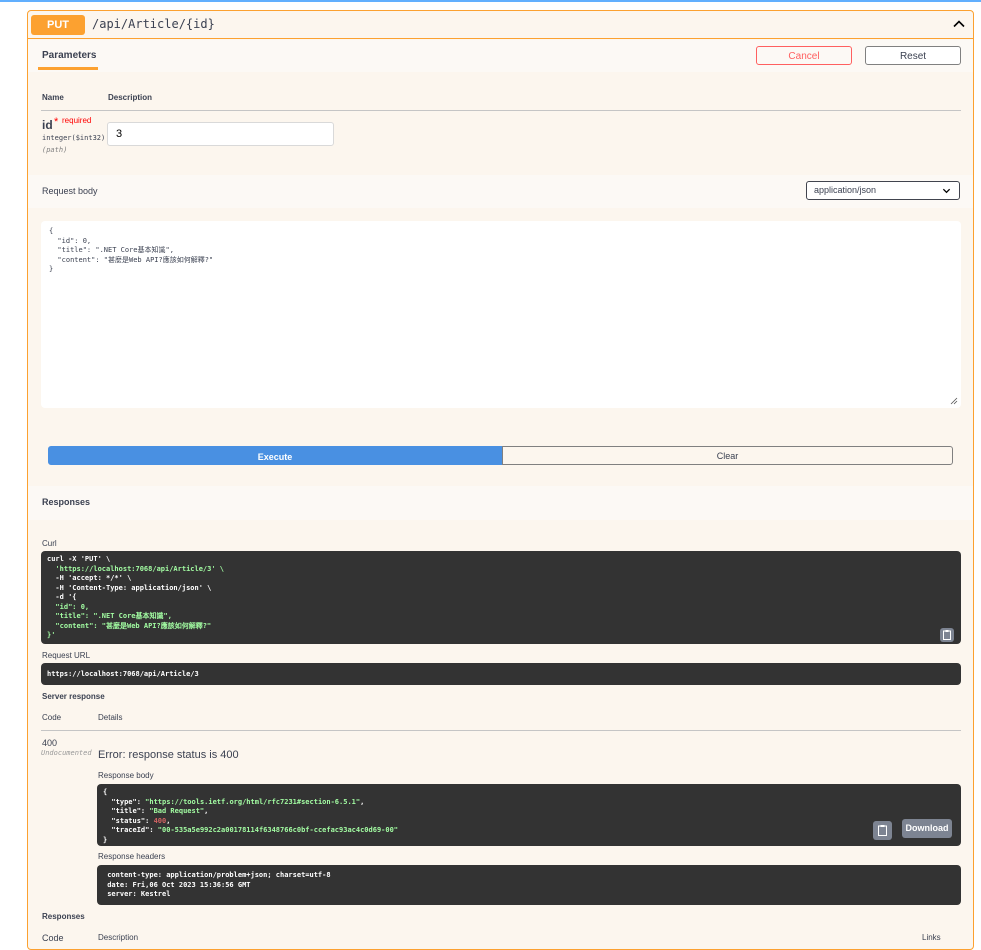 This screenshot has height=950, width=981. Describe the element at coordinates (49, 543) in the screenshot. I see `curl-label: Curl` at that location.